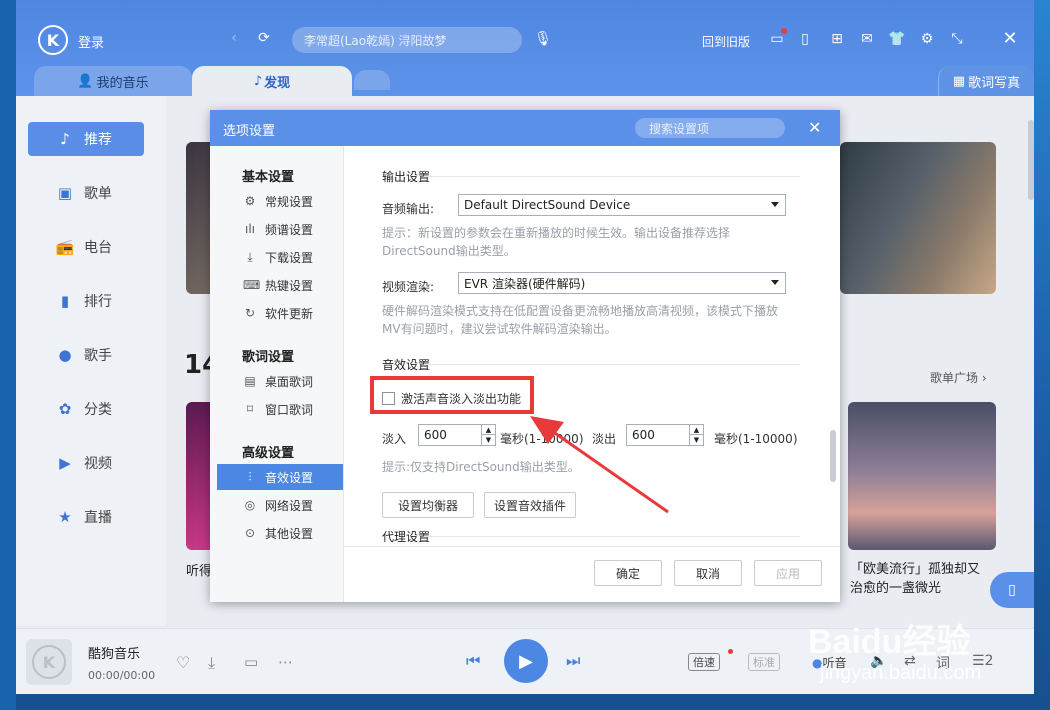 Image resolution: width=1050 pixels, height=710 pixels. Describe the element at coordinates (65, 193) in the screenshot. I see `playlist-icon: ▣` at that location.